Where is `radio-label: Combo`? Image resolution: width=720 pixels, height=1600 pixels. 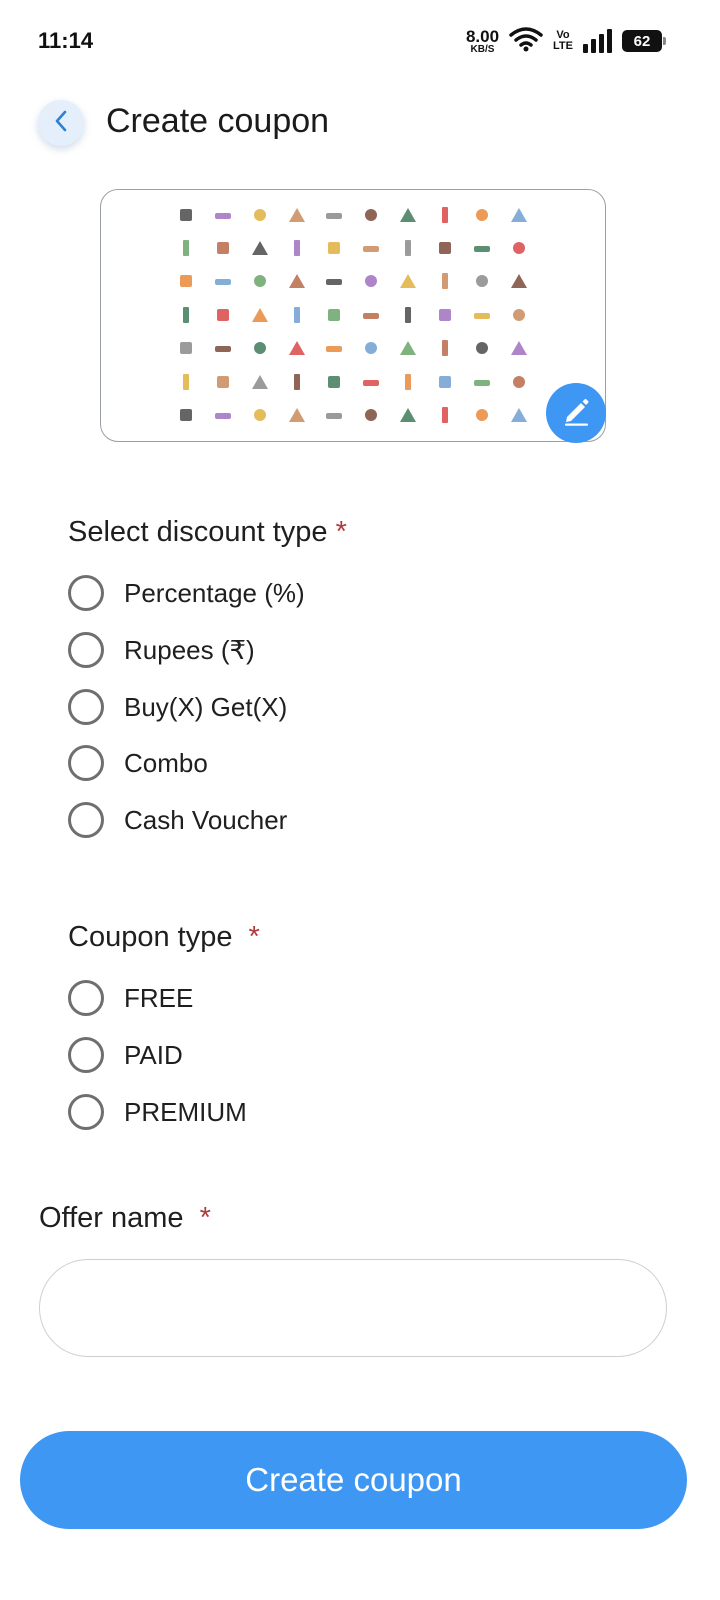 radio-label: Combo is located at coordinates (166, 762).